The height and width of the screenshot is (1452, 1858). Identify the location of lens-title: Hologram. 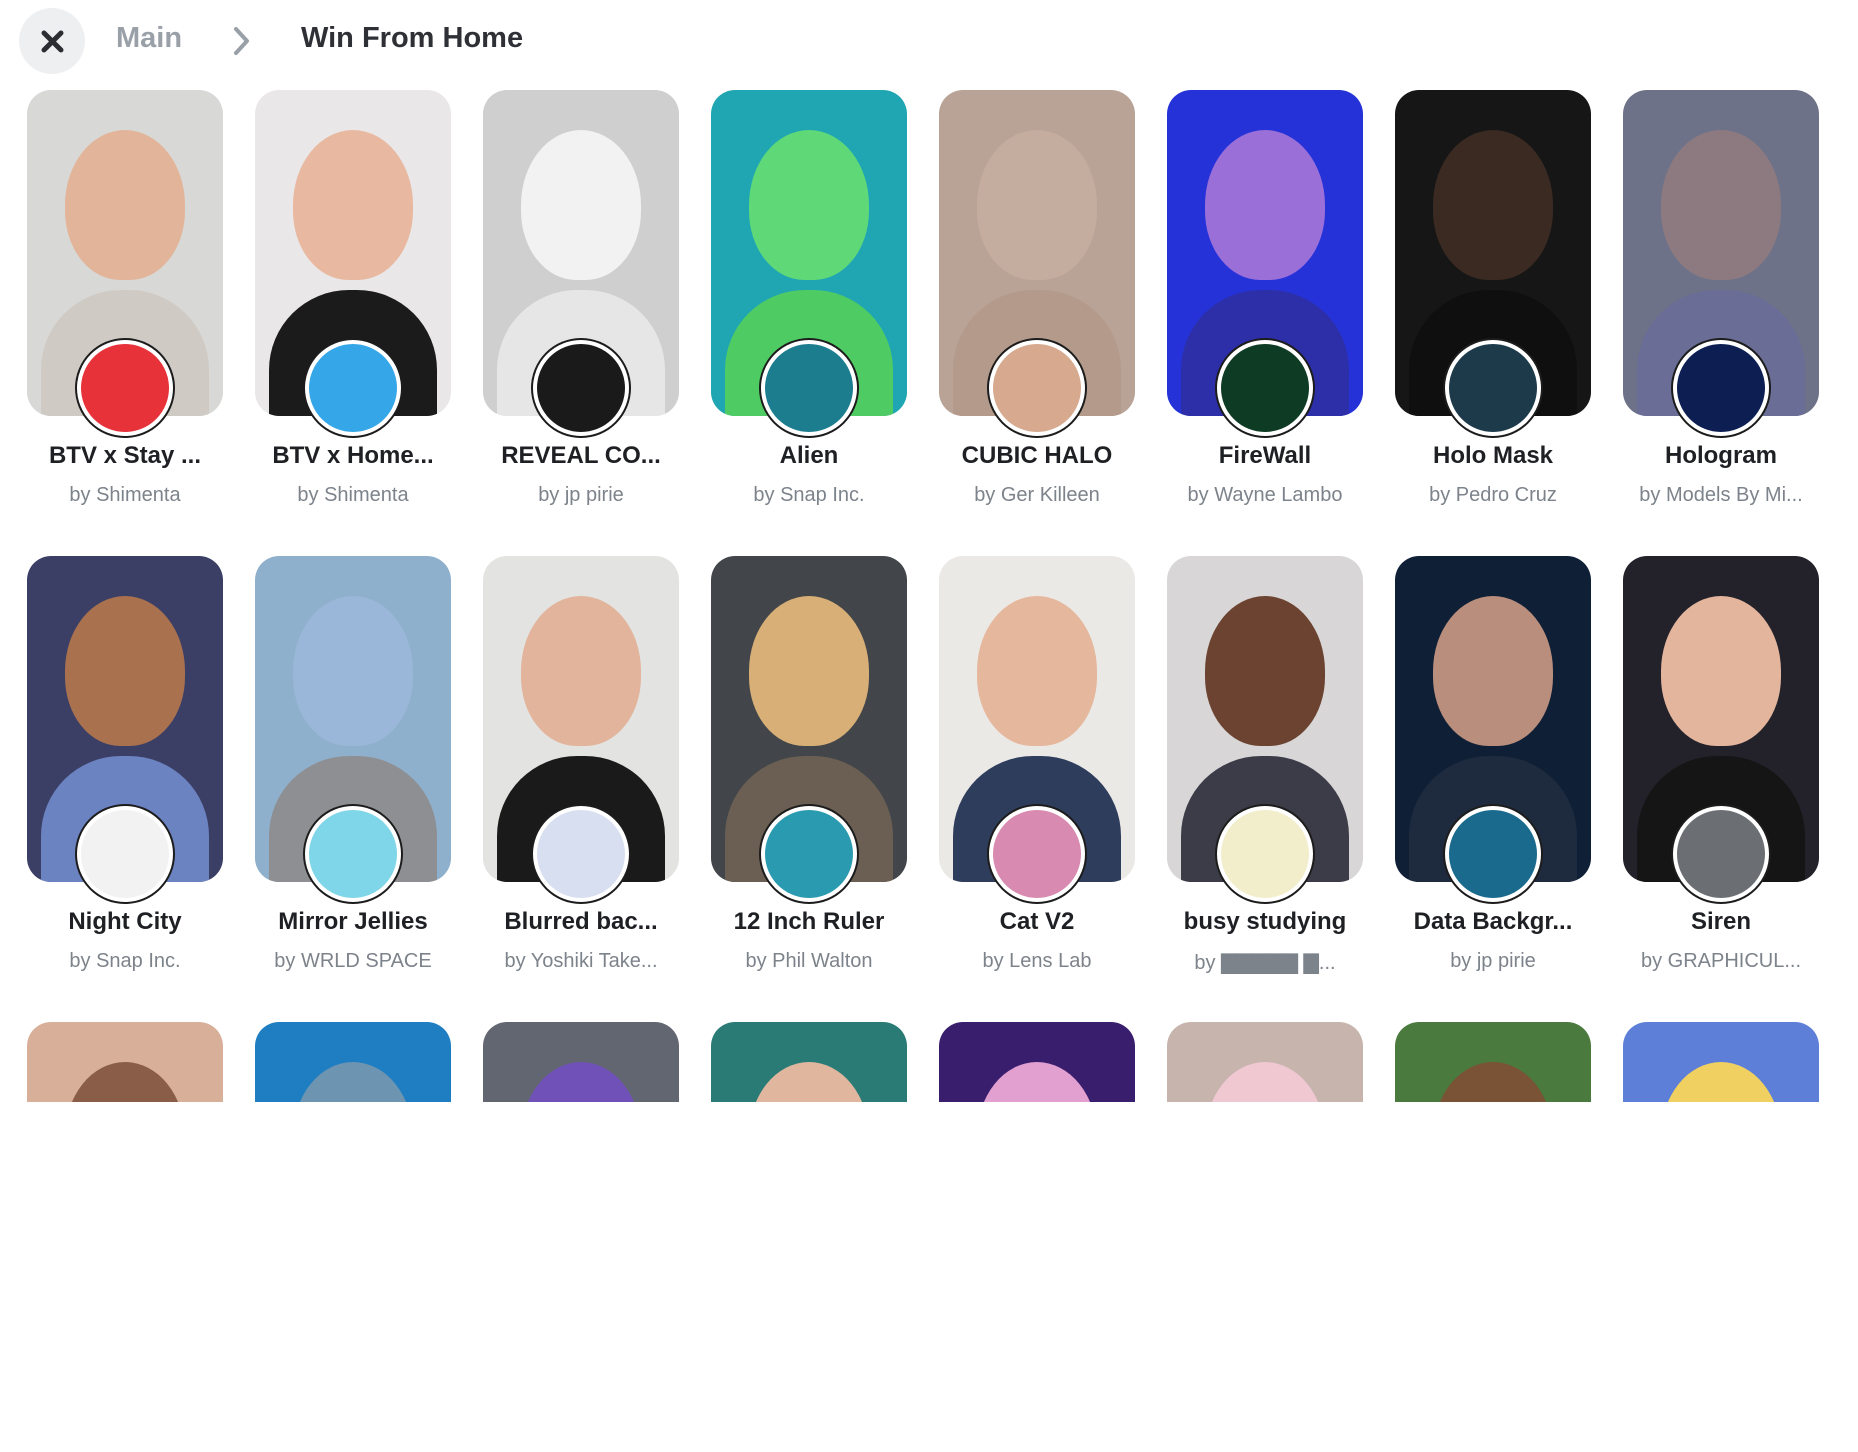
(1720, 455).